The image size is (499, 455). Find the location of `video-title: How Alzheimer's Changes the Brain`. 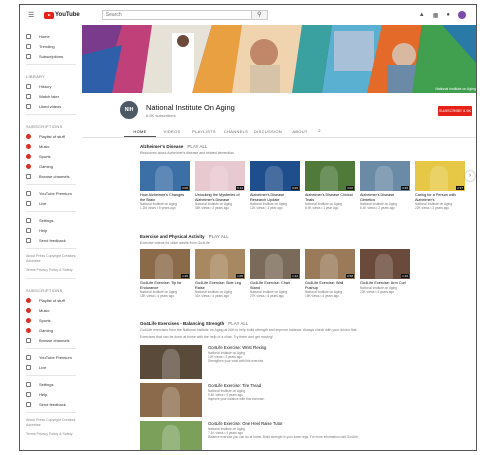

video-title: How Alzheimer's Changes the Brain is located at coordinates (165, 197).